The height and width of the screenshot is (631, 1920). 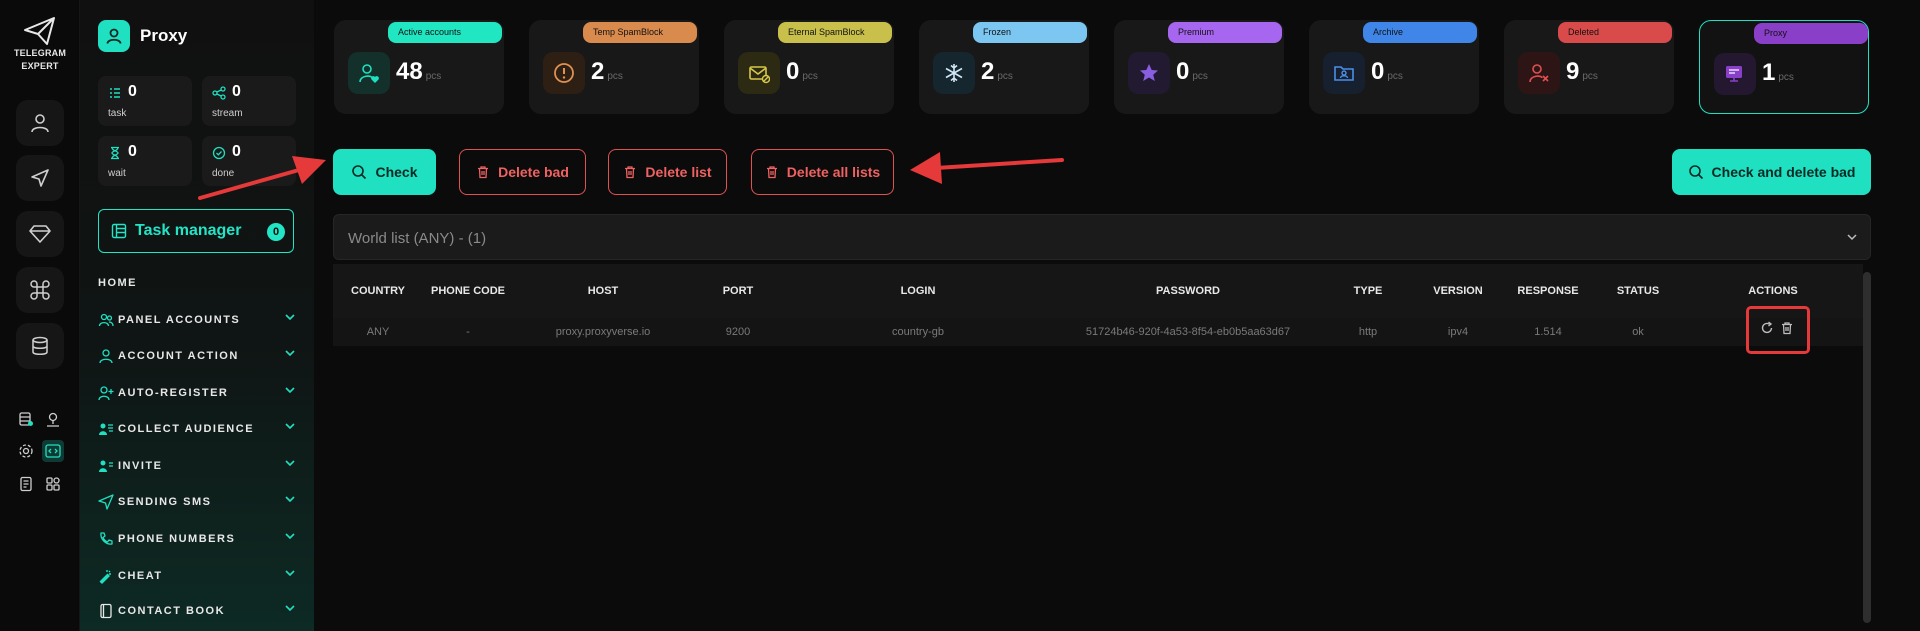 I want to click on table-scrollbar, so click(x=1867, y=447).